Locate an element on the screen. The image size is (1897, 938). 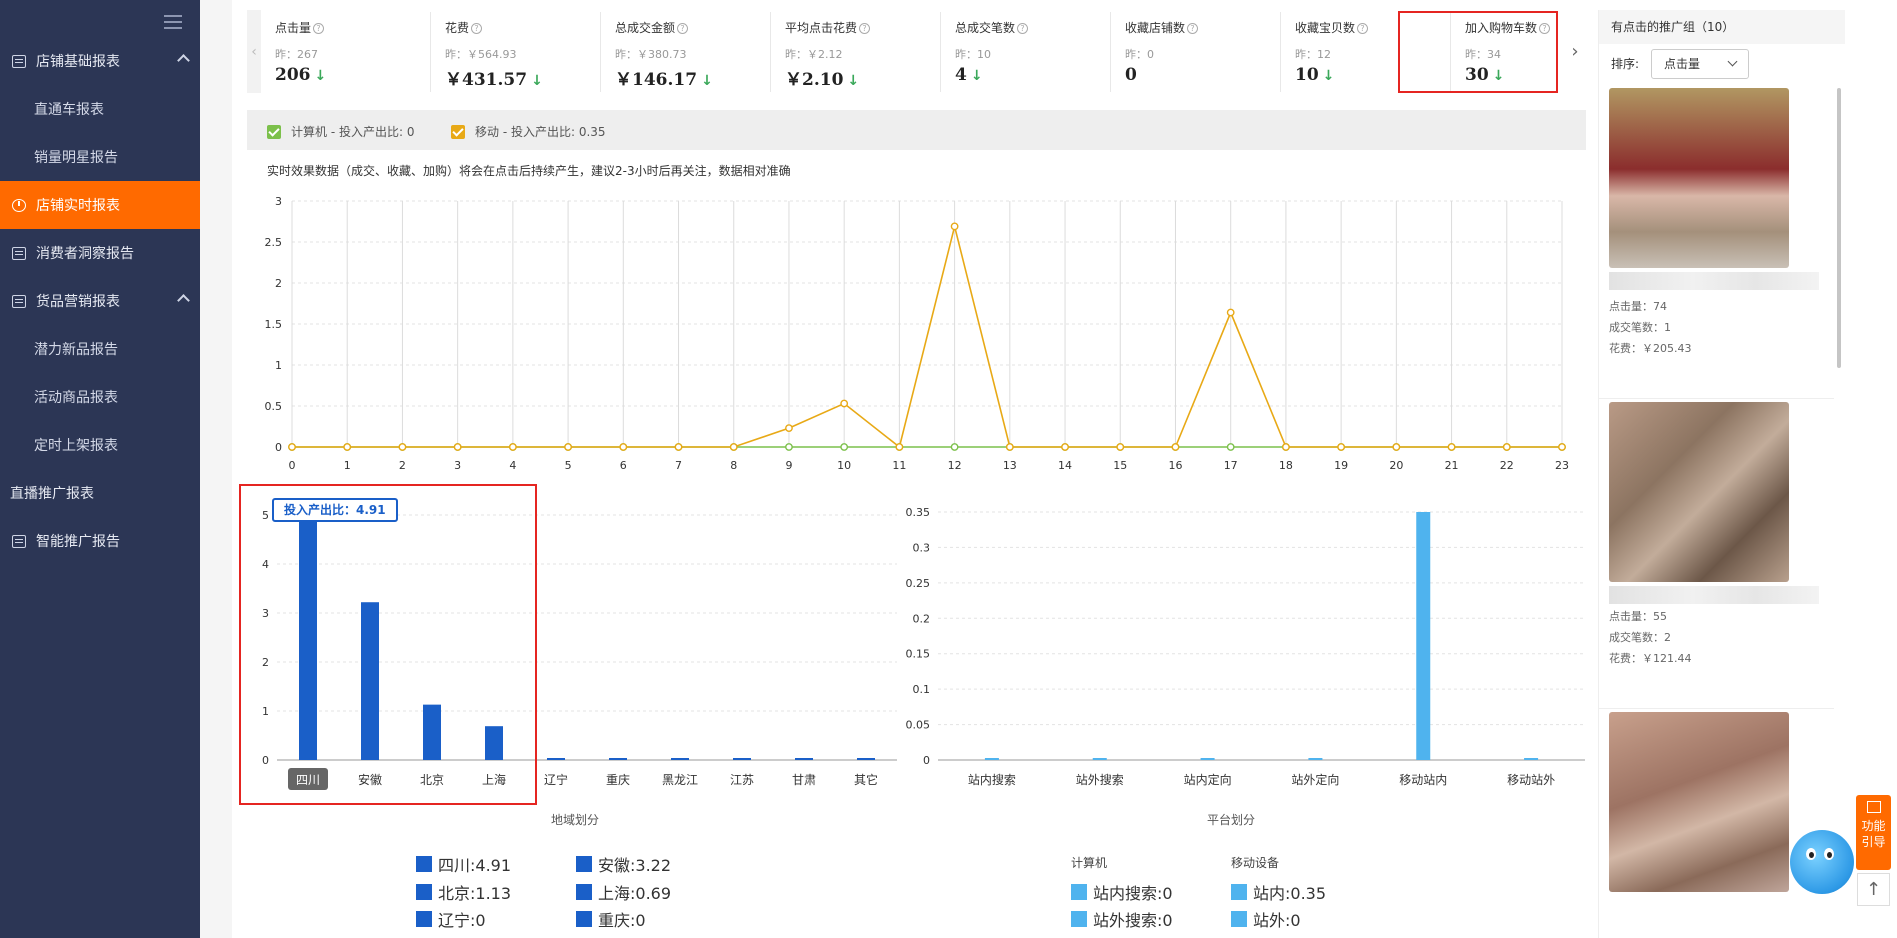
checkbox-mobile is located at coordinates (458, 131).